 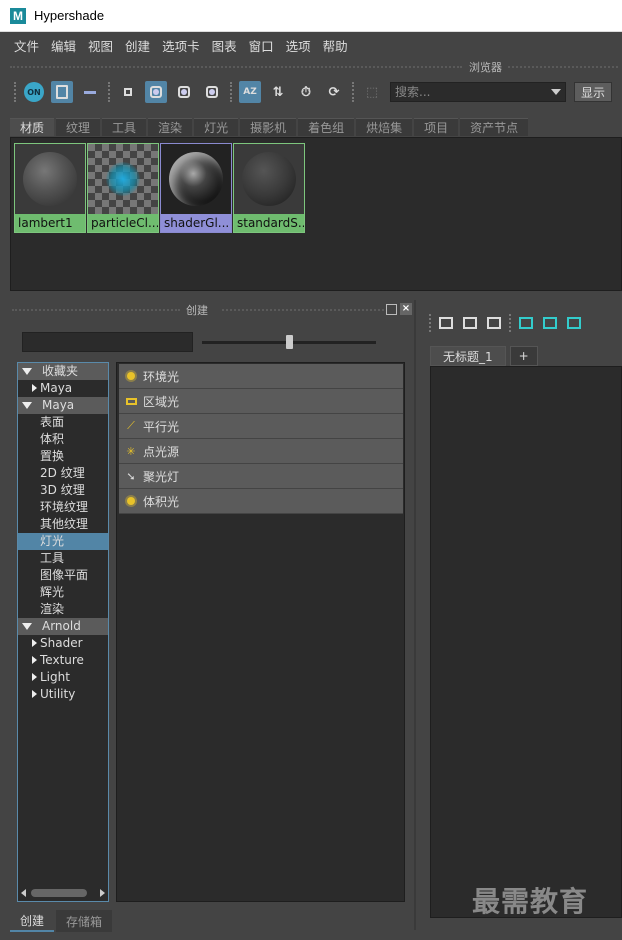 I want to click on tree-item-arnold-texture: Texture, so click(x=63, y=660).